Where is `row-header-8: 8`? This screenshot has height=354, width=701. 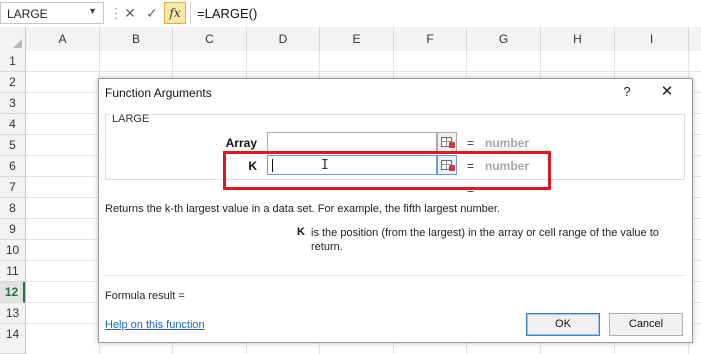
row-header-8: 8 is located at coordinates (12, 208).